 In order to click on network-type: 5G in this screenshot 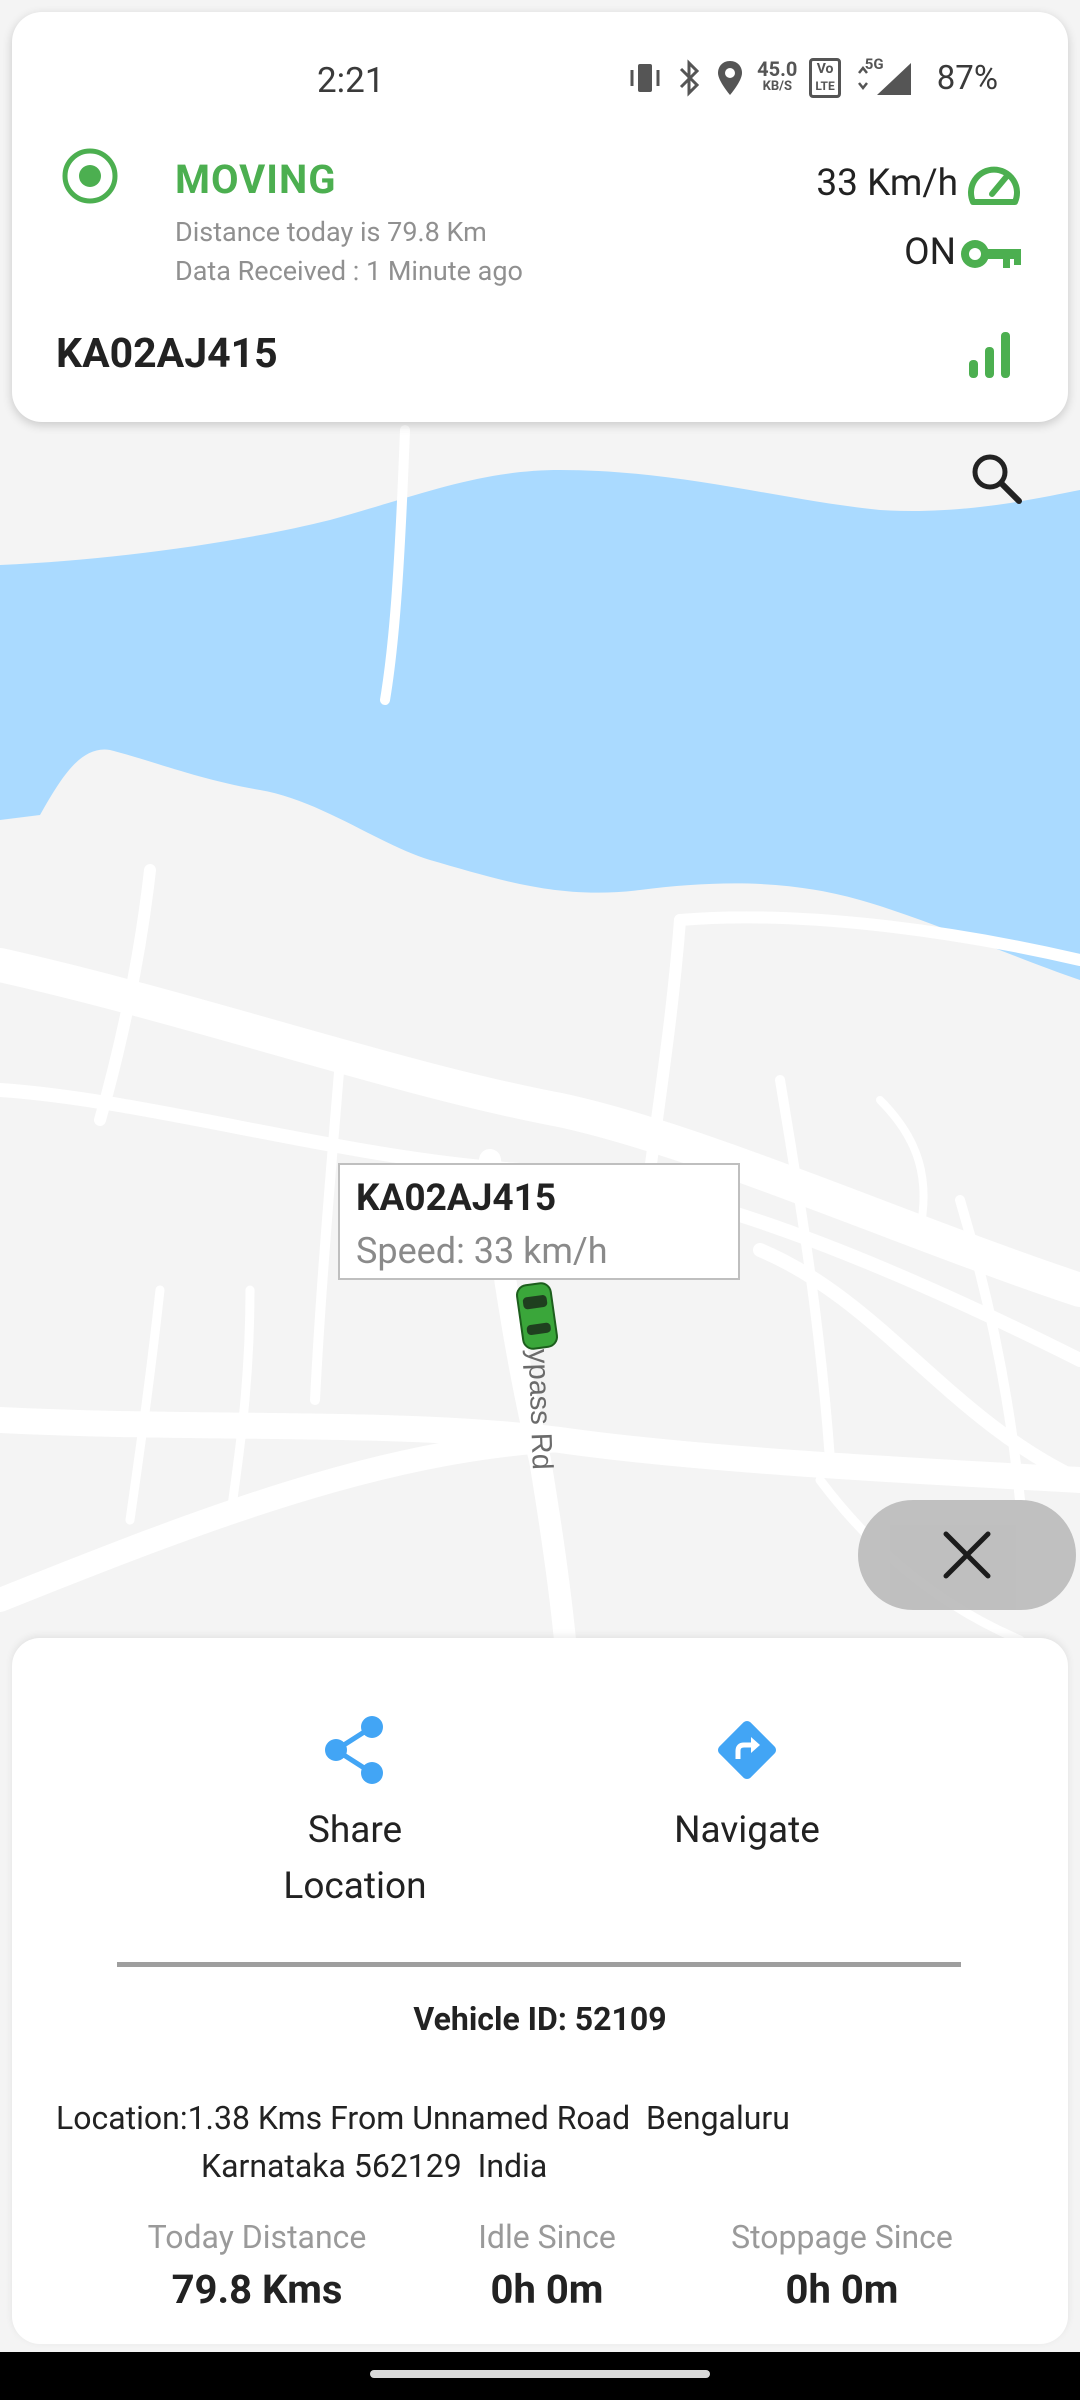, I will do `click(883, 76)`.